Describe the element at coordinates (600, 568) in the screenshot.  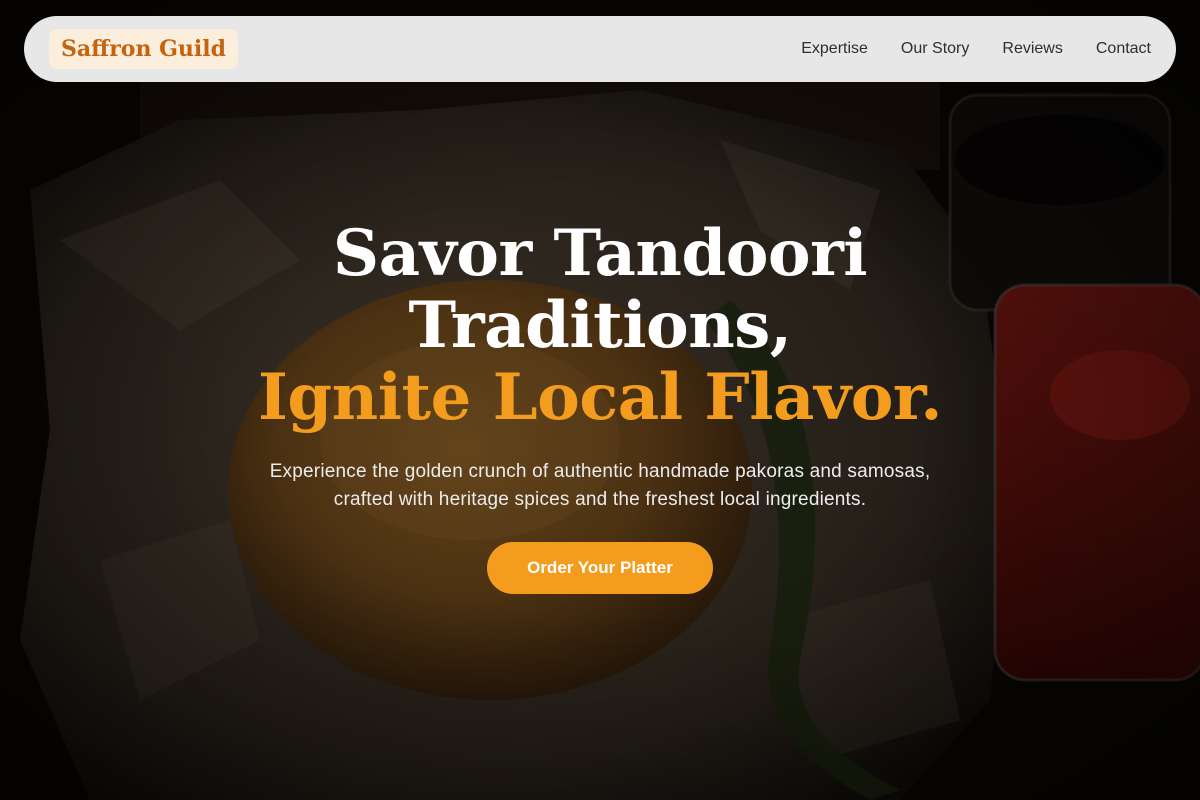
I see `order-platter-button: Order Your Platter` at that location.